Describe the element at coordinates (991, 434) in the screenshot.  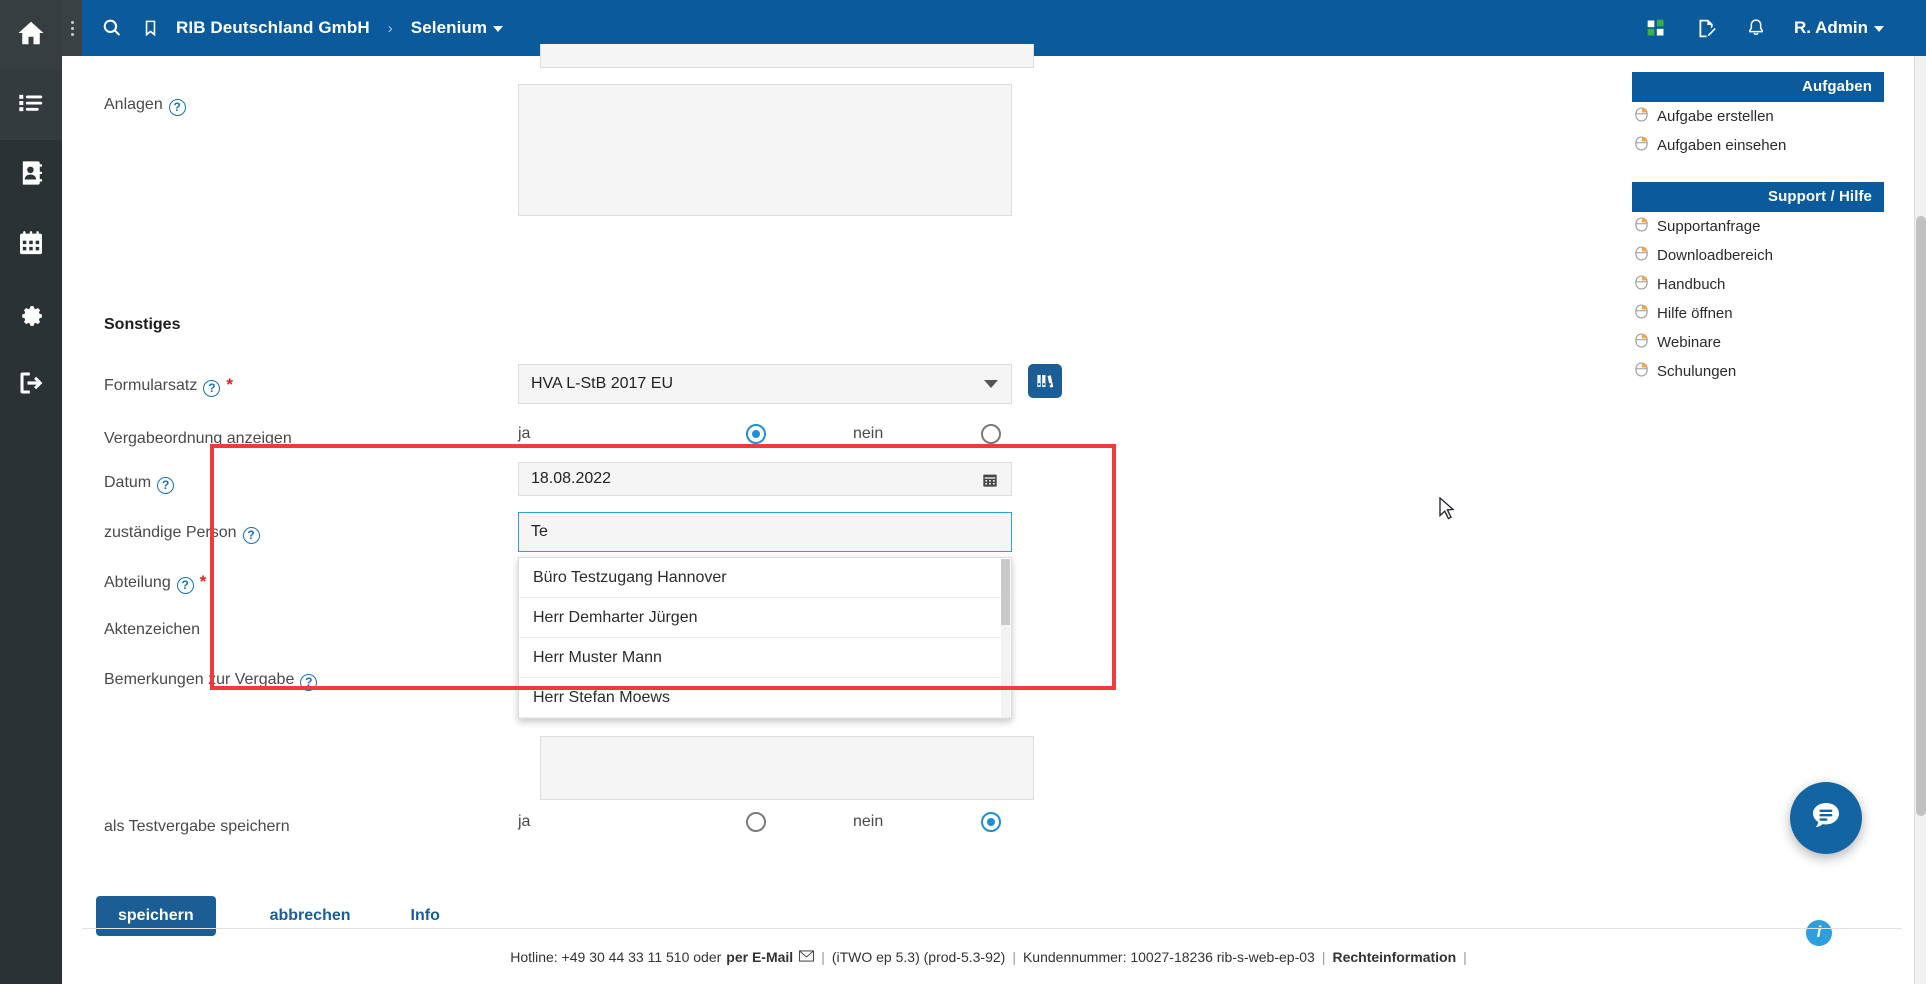
I see `radio-vergabeordnung-nein` at that location.